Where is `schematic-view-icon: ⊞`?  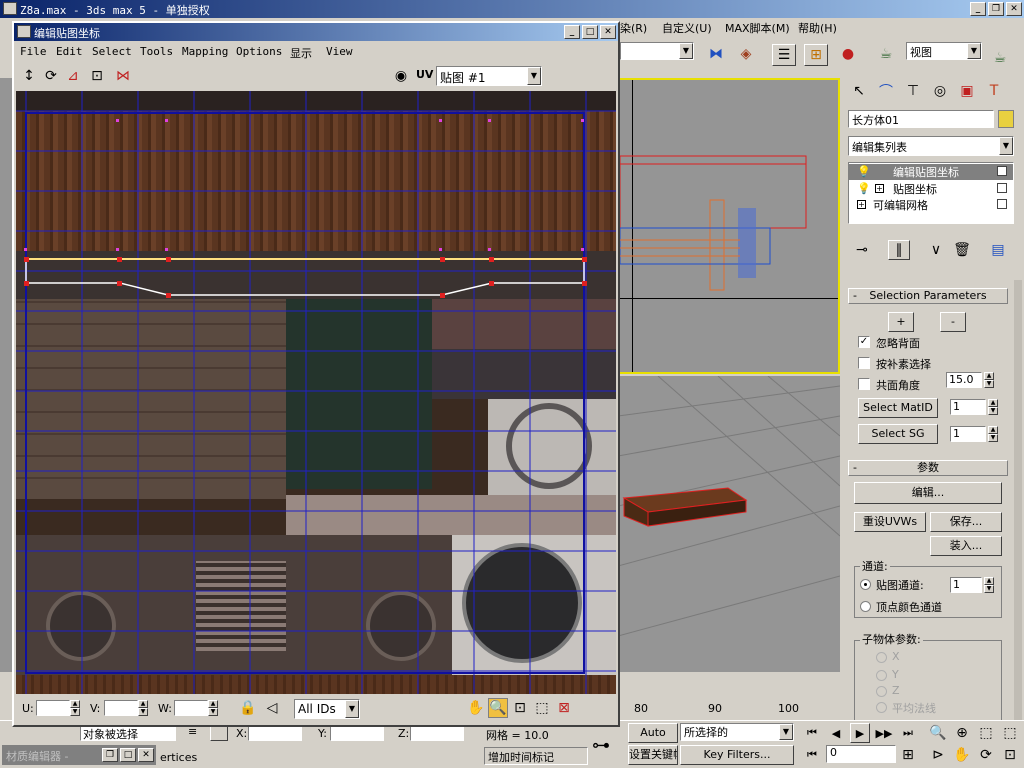 schematic-view-icon: ⊞ is located at coordinates (816, 55).